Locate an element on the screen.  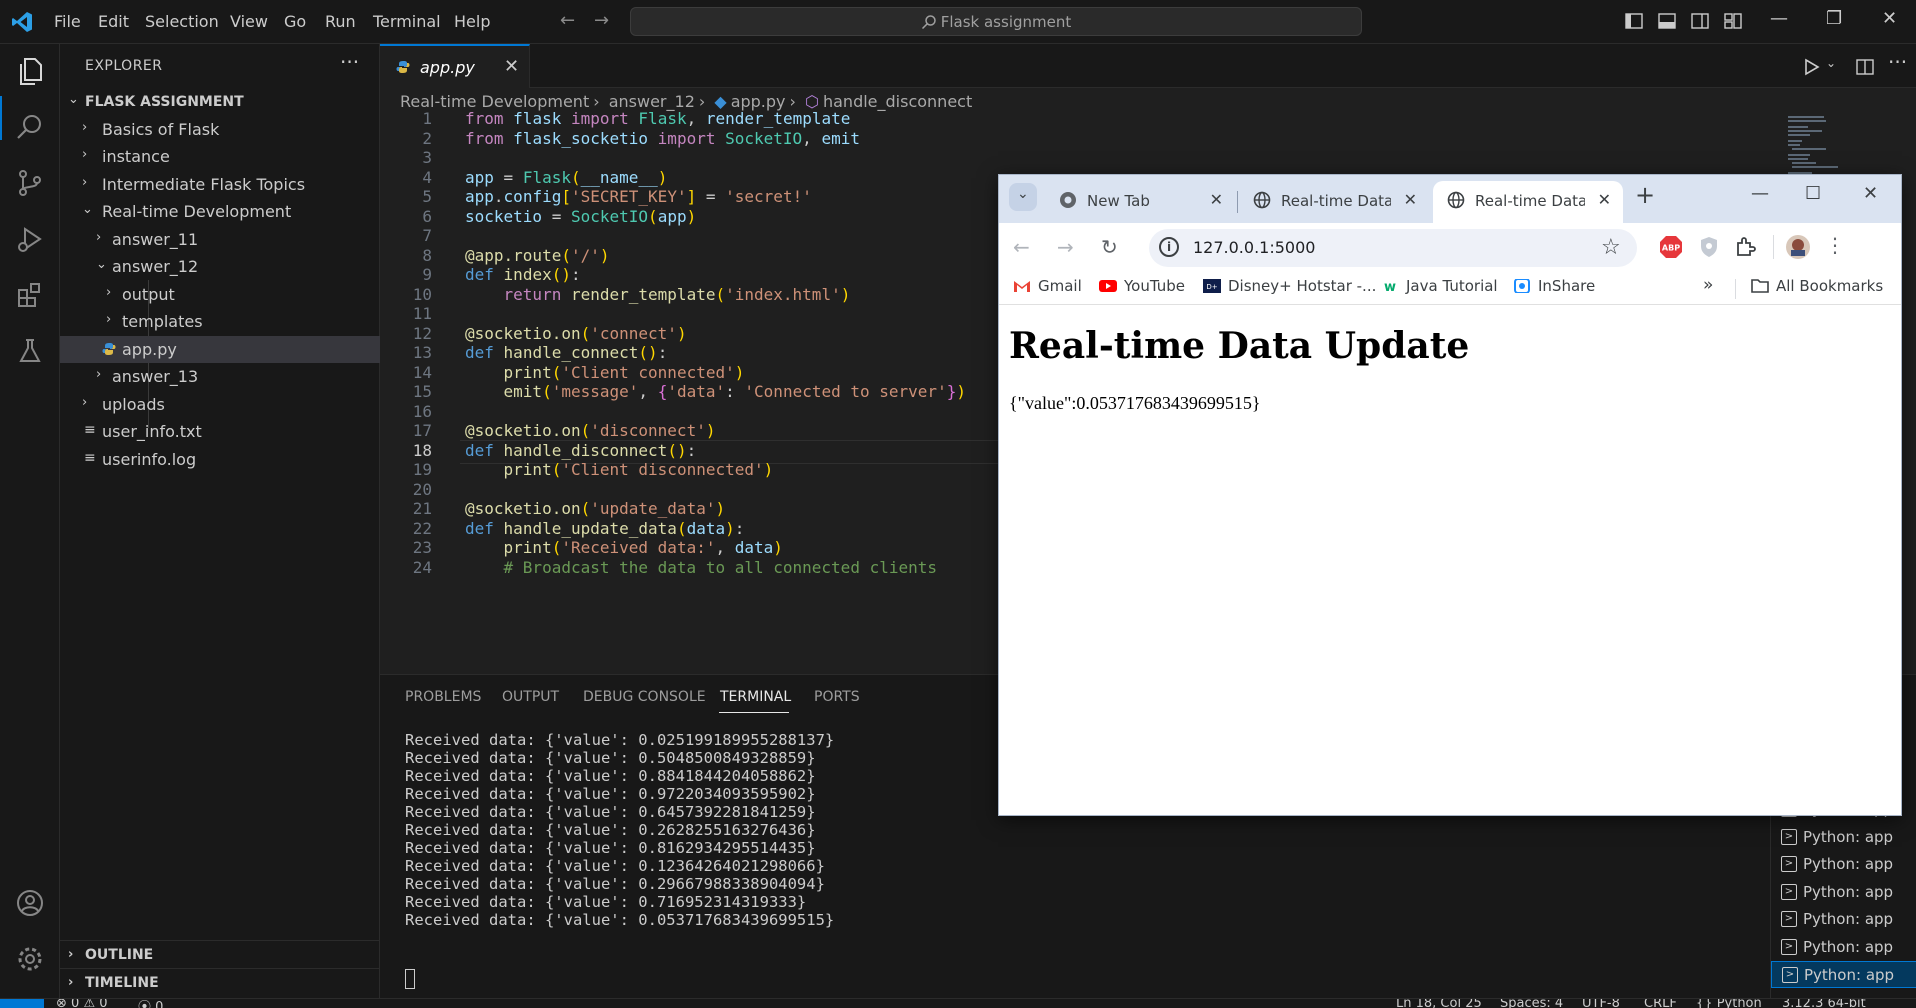
menu-run: Run is located at coordinates (340, 21).